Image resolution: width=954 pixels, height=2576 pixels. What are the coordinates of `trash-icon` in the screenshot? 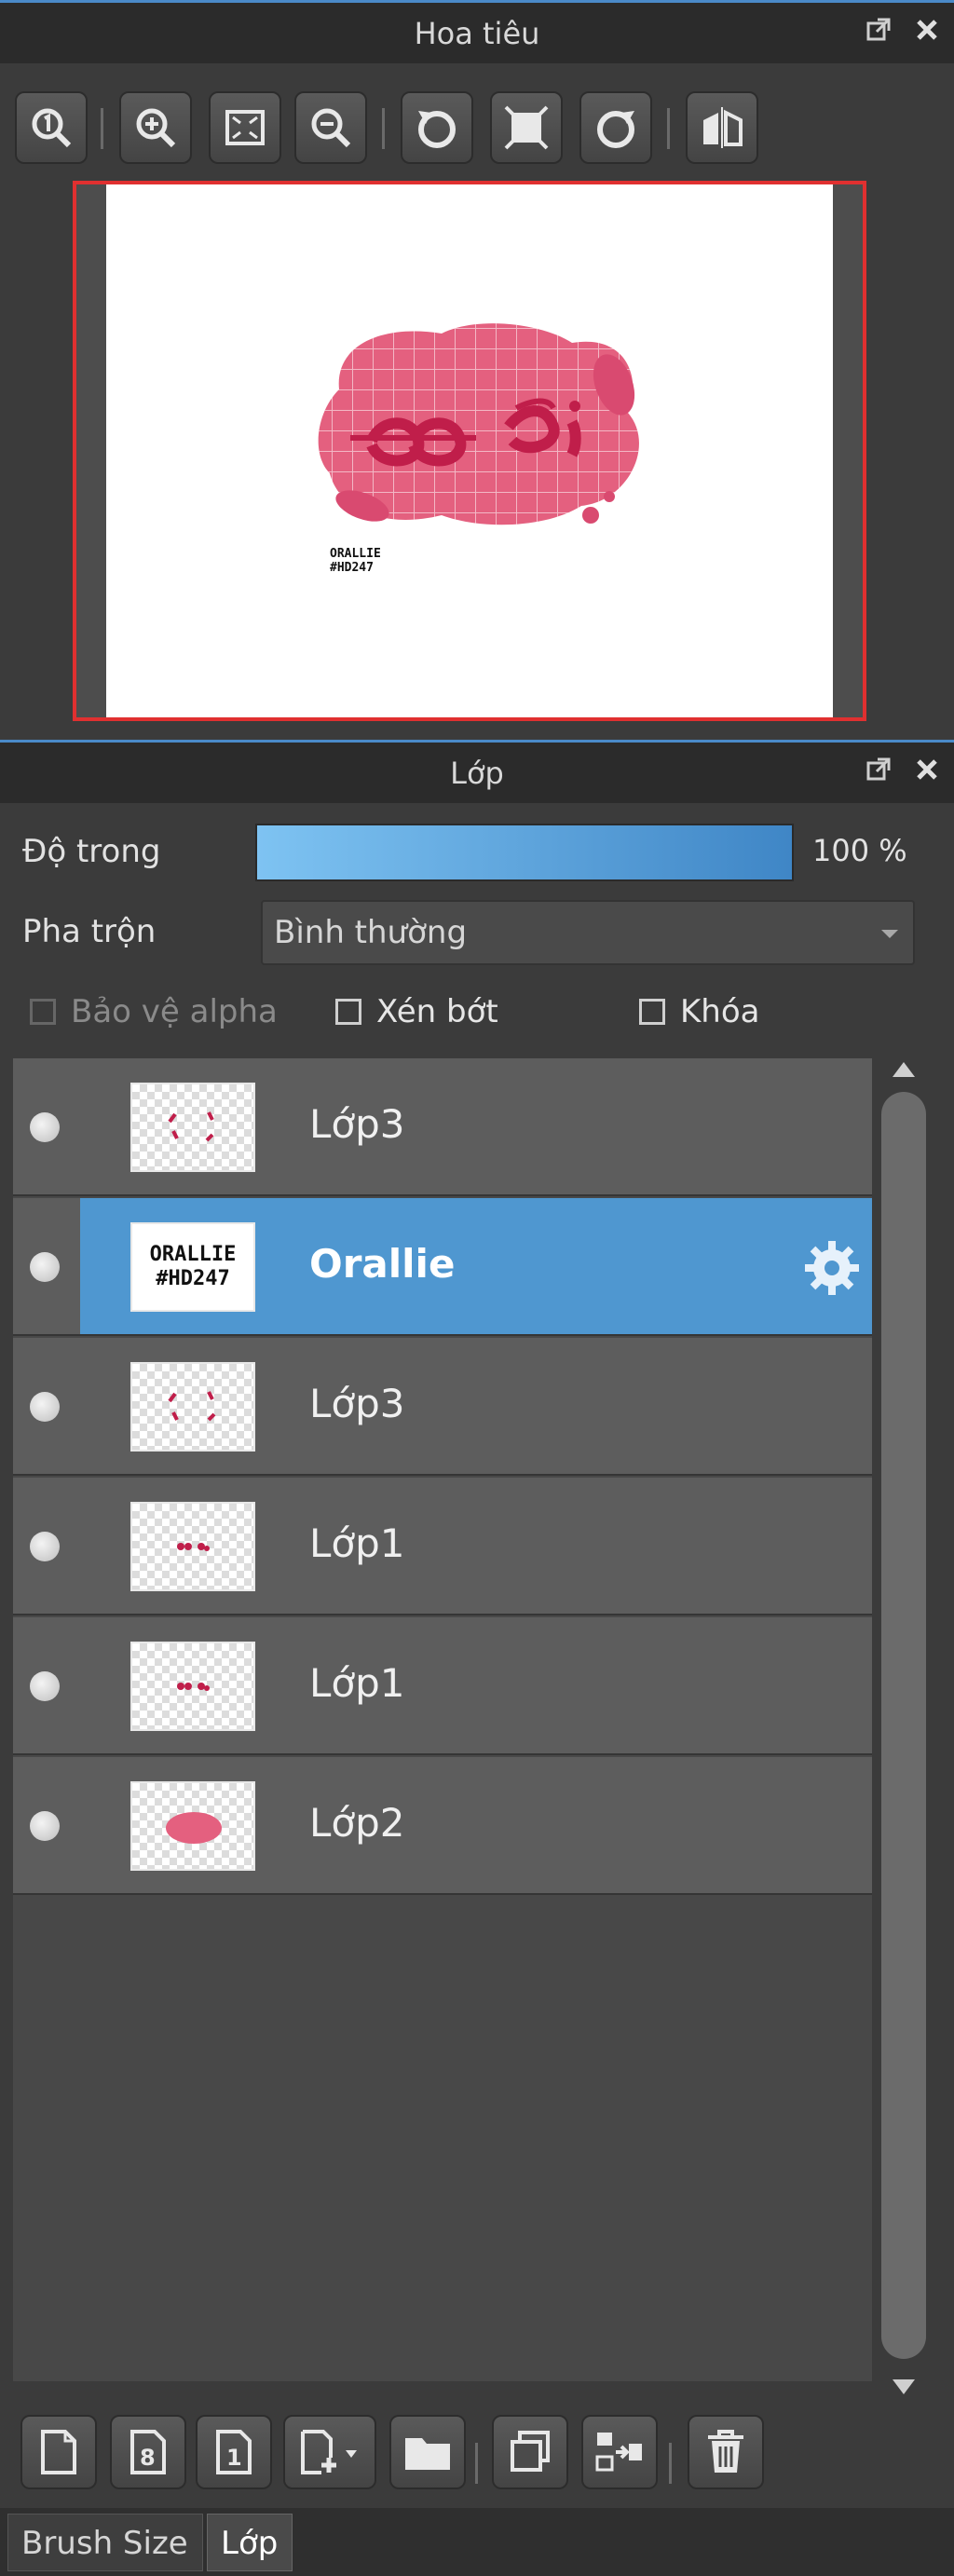 It's located at (726, 2451).